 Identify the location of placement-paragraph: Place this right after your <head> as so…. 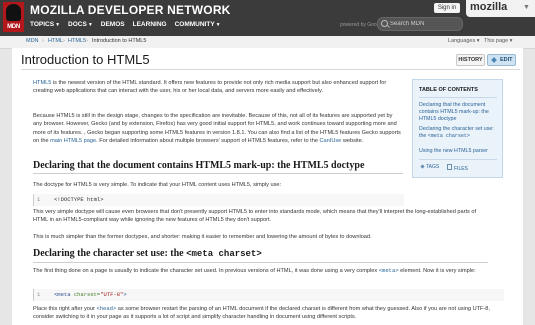
(261, 313).